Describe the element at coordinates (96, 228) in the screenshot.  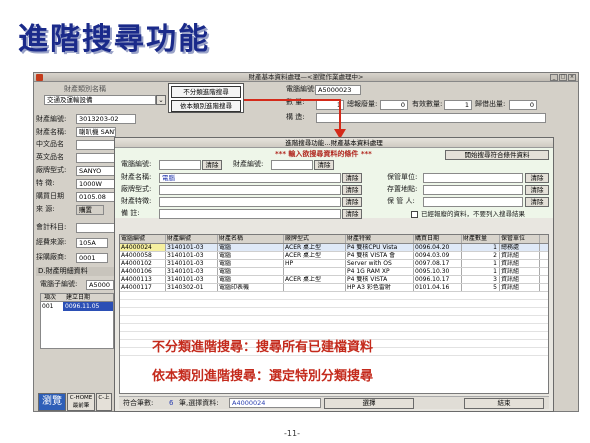
I see `accounting-field` at that location.